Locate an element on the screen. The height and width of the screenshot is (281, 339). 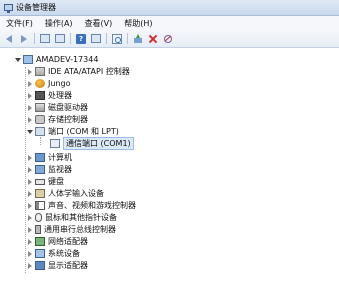
back-button is located at coordinates (9, 39).